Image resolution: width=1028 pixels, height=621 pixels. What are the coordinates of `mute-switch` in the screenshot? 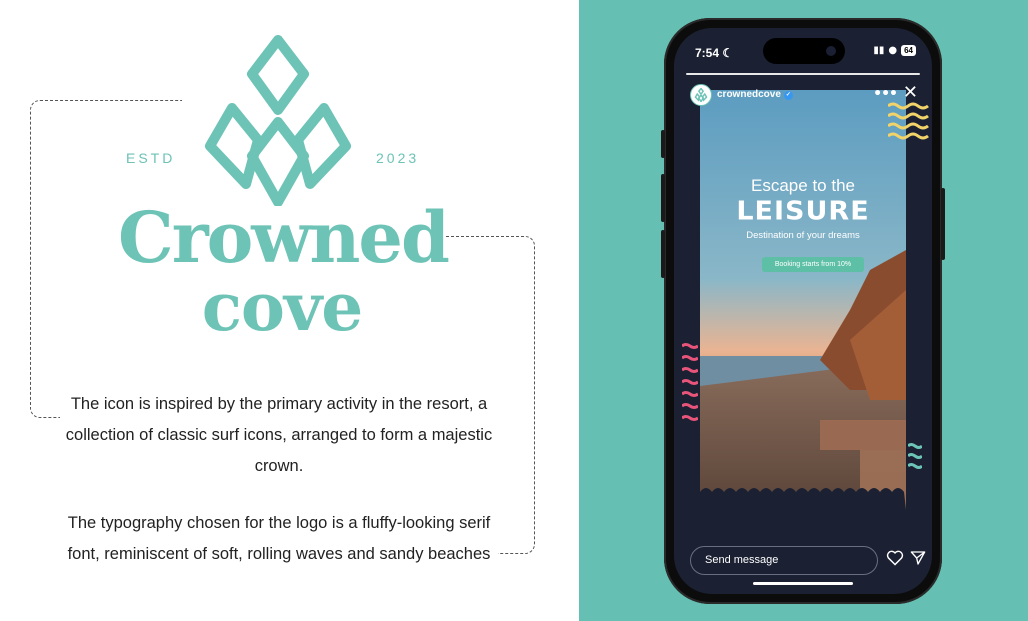 It's located at (663, 144).